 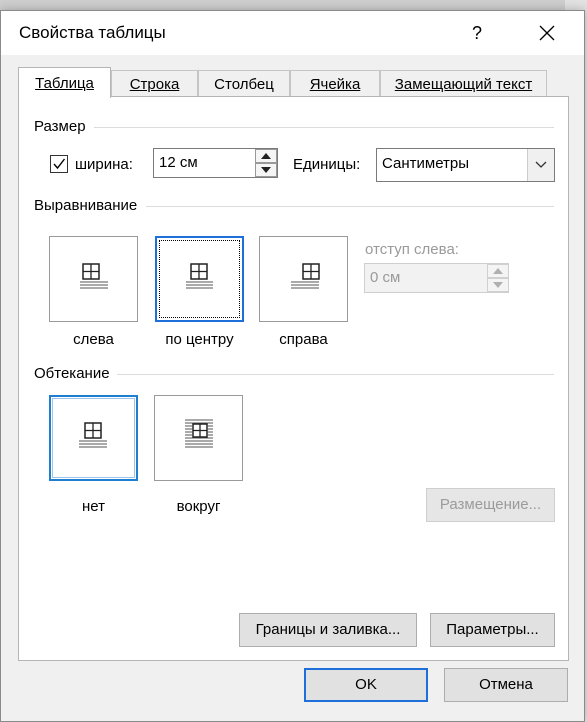 I want to click on indent-increment-button, so click(x=498, y=271).